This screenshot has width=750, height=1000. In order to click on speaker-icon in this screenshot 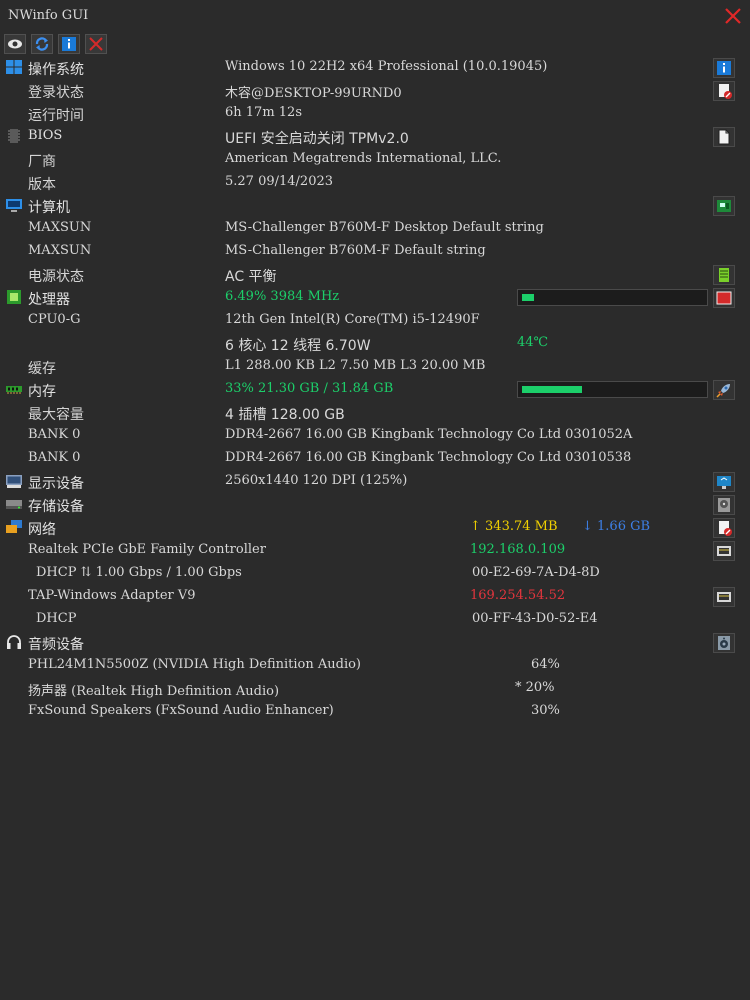, I will do `click(724, 643)`.